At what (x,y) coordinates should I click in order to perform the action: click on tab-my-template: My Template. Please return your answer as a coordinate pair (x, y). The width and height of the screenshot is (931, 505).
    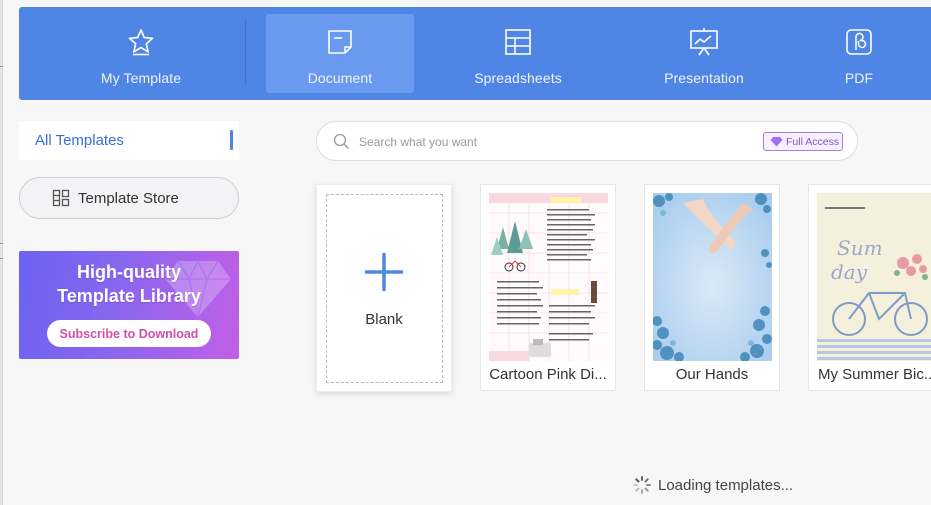
    Looking at the image, I should click on (141, 53).